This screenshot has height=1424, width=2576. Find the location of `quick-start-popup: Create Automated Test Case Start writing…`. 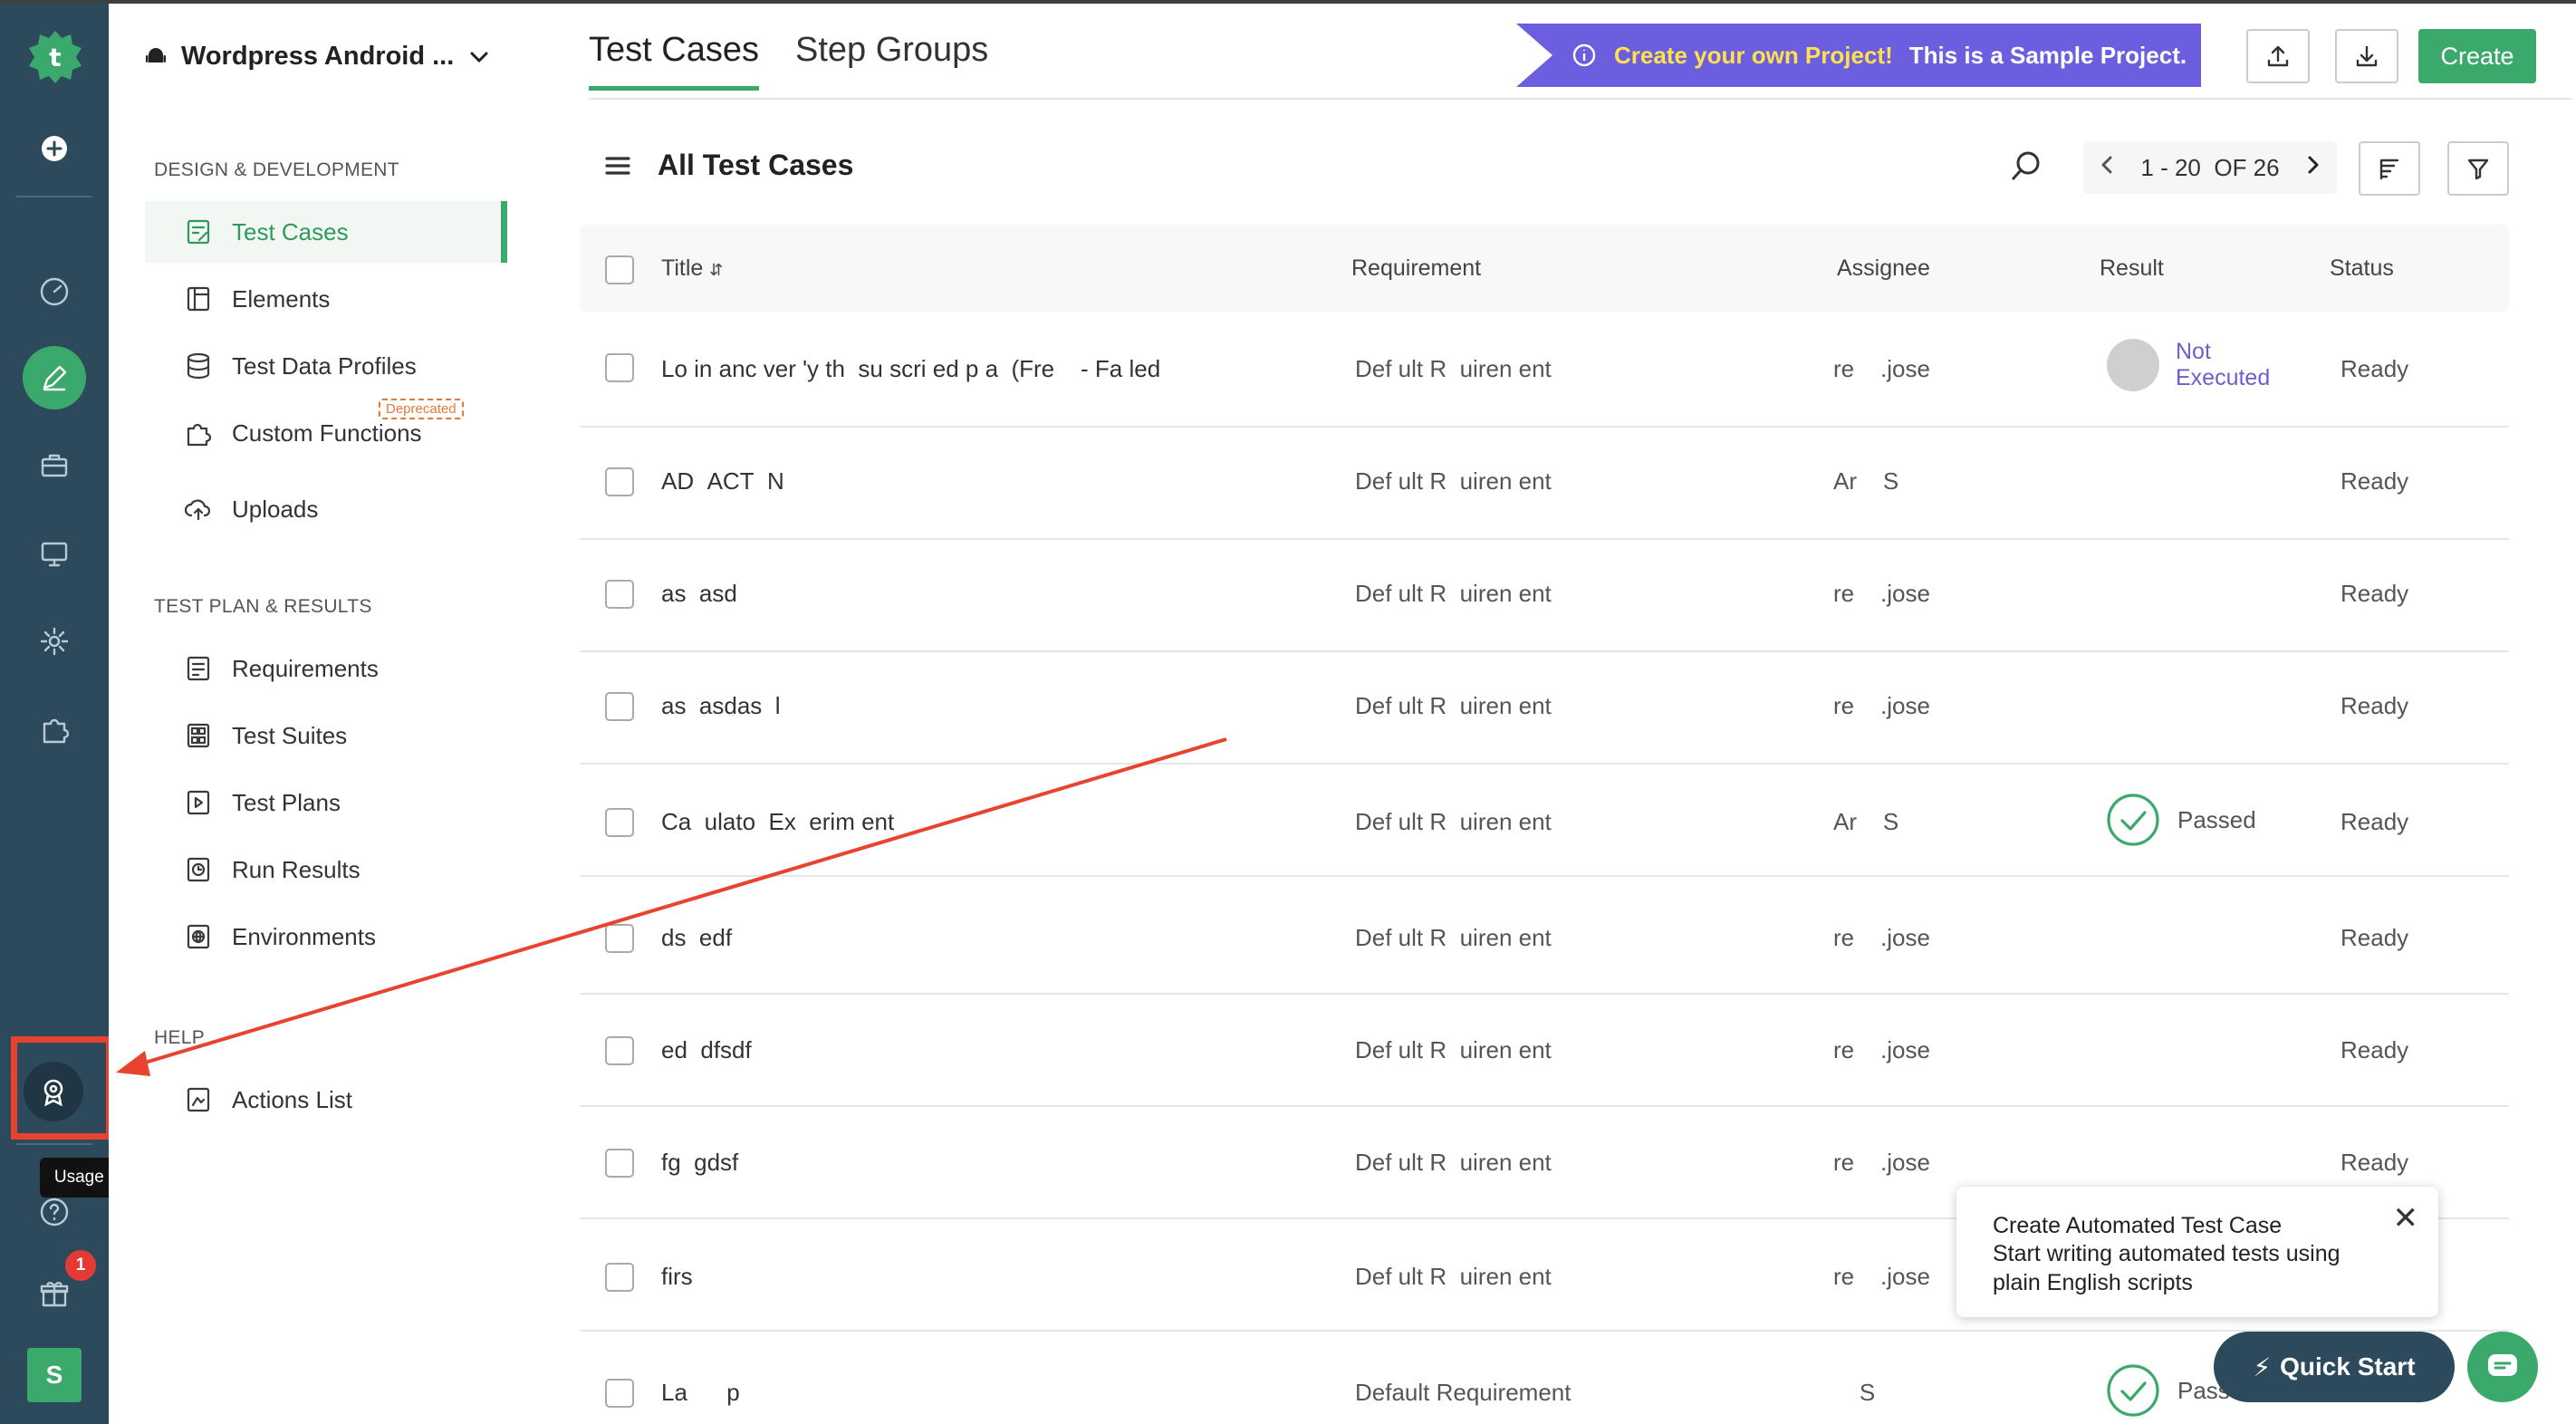

quick-start-popup: Create Automated Test Case Start writing… is located at coordinates (2197, 1252).